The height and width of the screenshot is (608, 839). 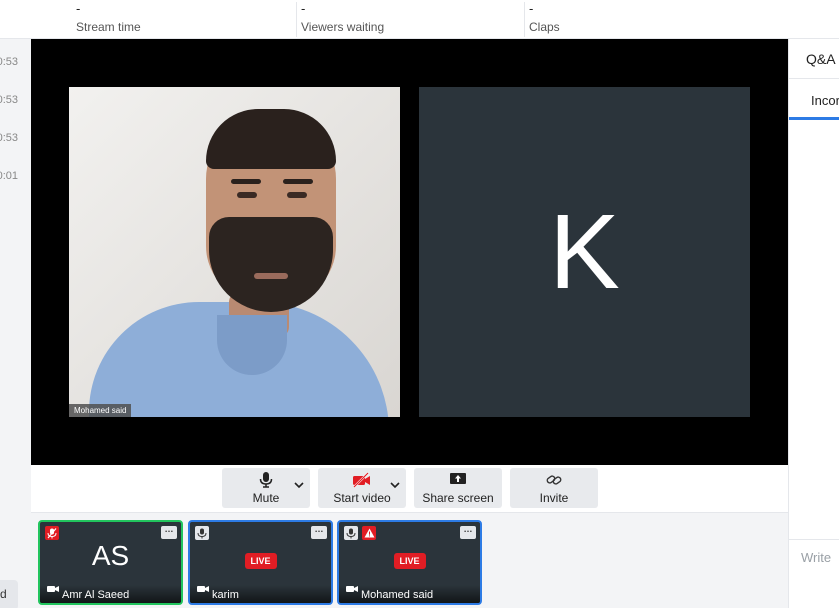 I want to click on participant-initials: AS, so click(x=110, y=555).